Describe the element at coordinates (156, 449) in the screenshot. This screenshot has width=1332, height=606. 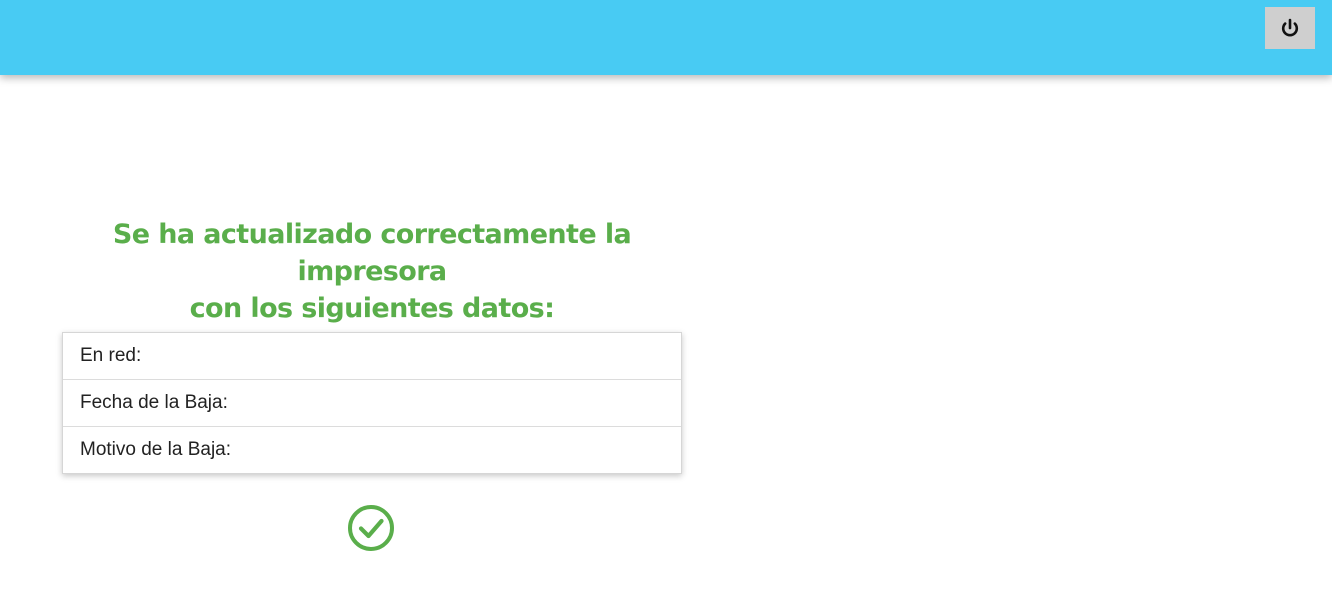
I see `list-item-motivo-baja: Motivo de la Baja:` at that location.